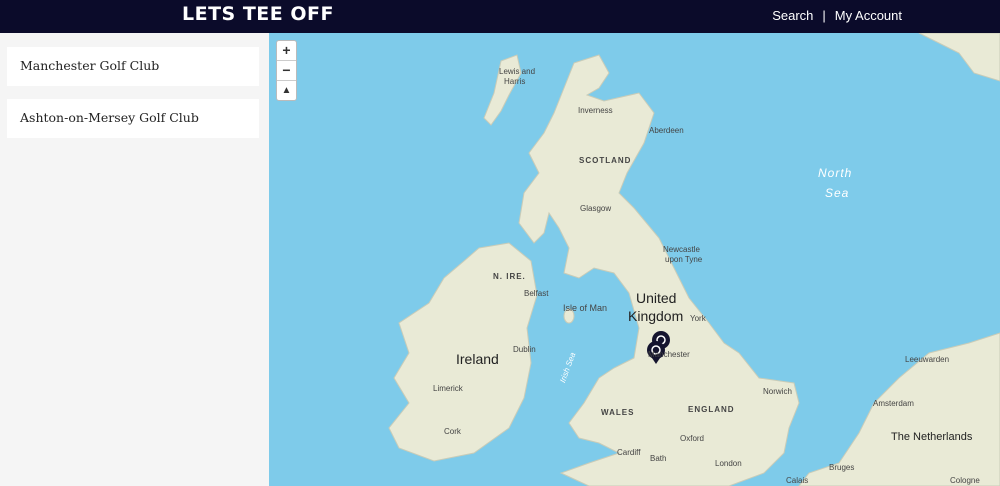 This screenshot has height=486, width=1000. Describe the element at coordinates (656, 298) in the screenshot. I see `label-united: United` at that location.